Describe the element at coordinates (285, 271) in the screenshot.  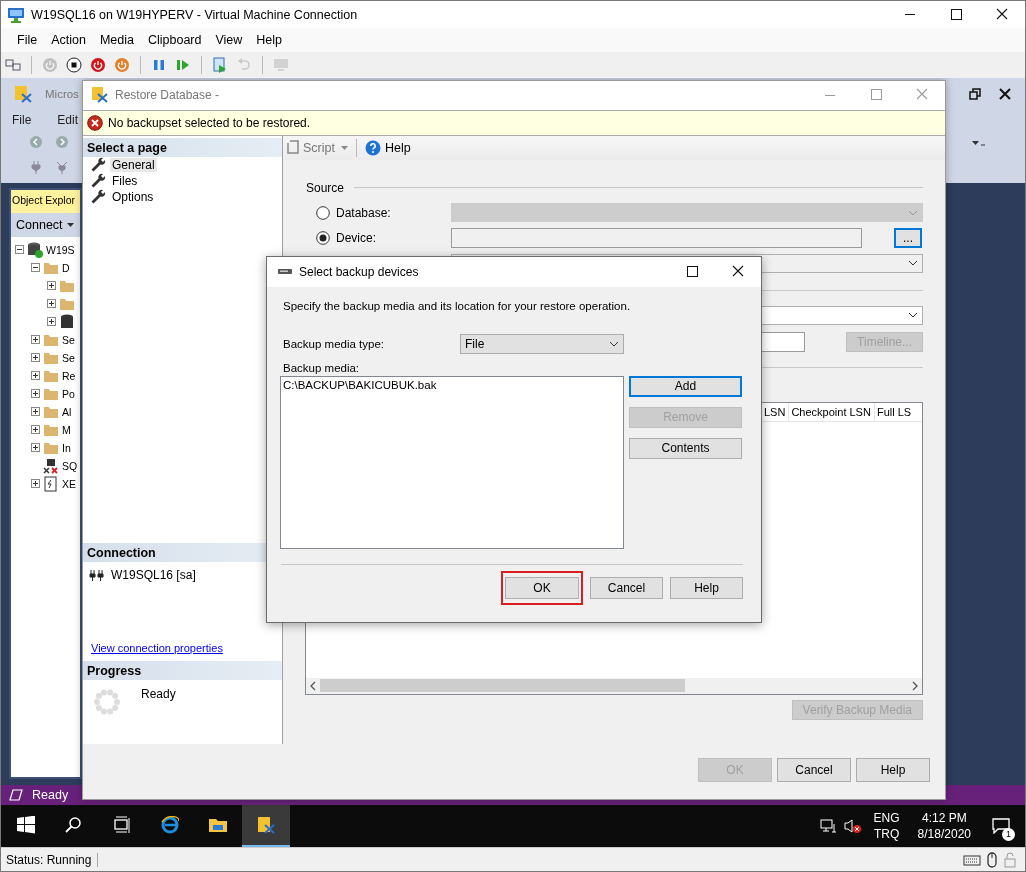
I see `tape-drive-icon` at that location.